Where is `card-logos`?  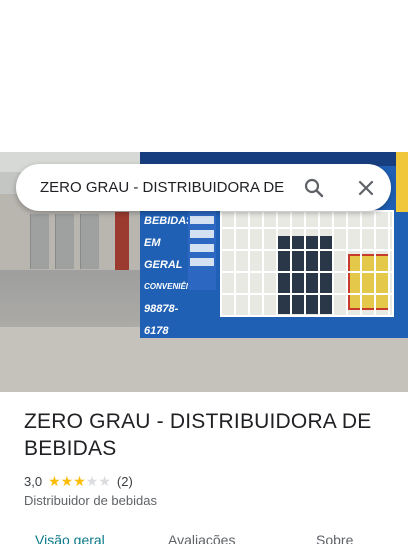 card-logos is located at coordinates (202, 250).